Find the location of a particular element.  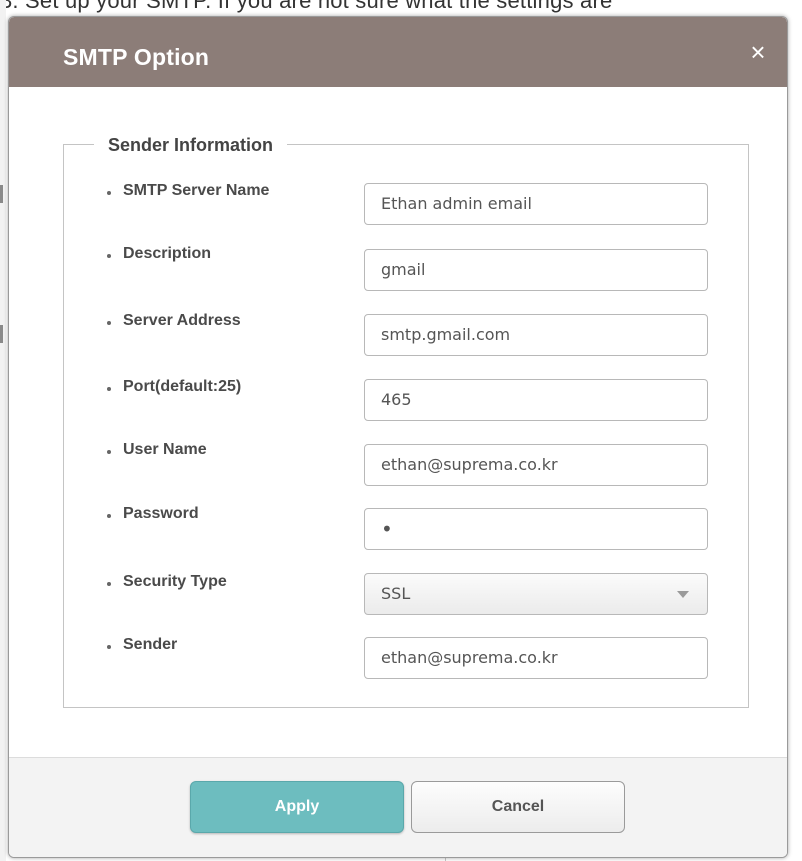

password-label: Password is located at coordinates (161, 513).